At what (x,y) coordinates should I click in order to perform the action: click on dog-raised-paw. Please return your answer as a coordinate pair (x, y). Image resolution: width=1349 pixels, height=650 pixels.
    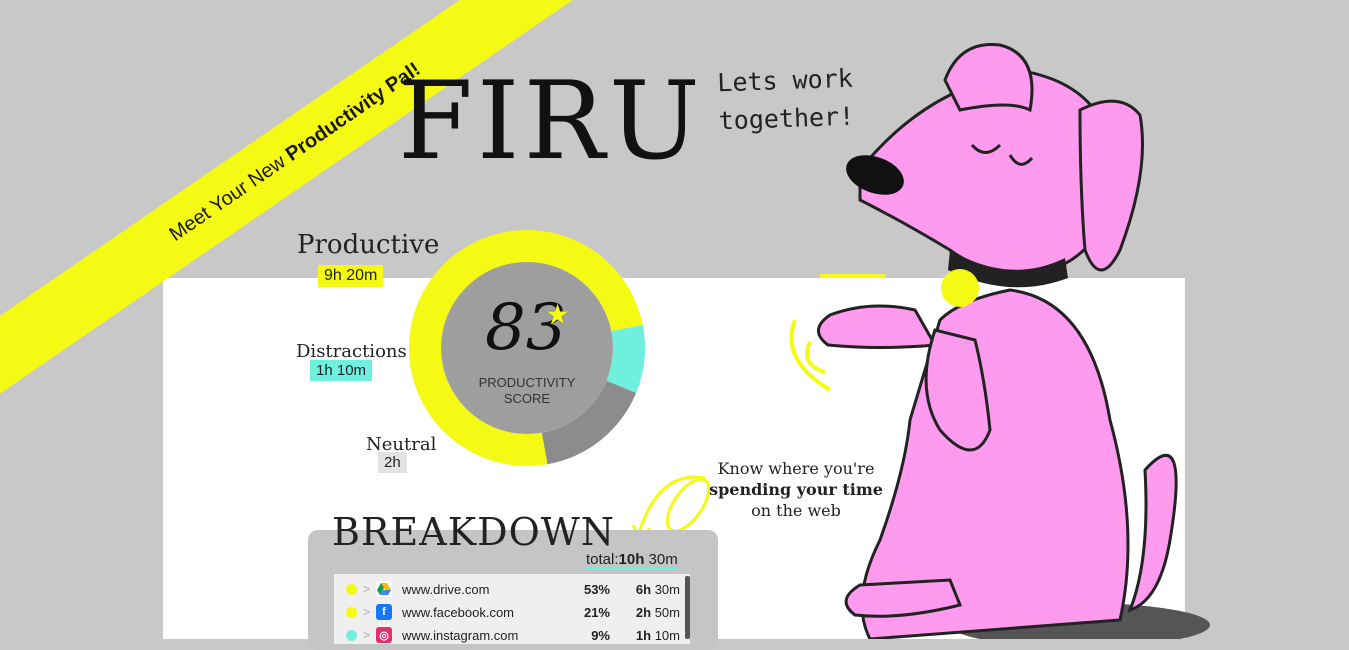
    Looking at the image, I should click on (877, 326).